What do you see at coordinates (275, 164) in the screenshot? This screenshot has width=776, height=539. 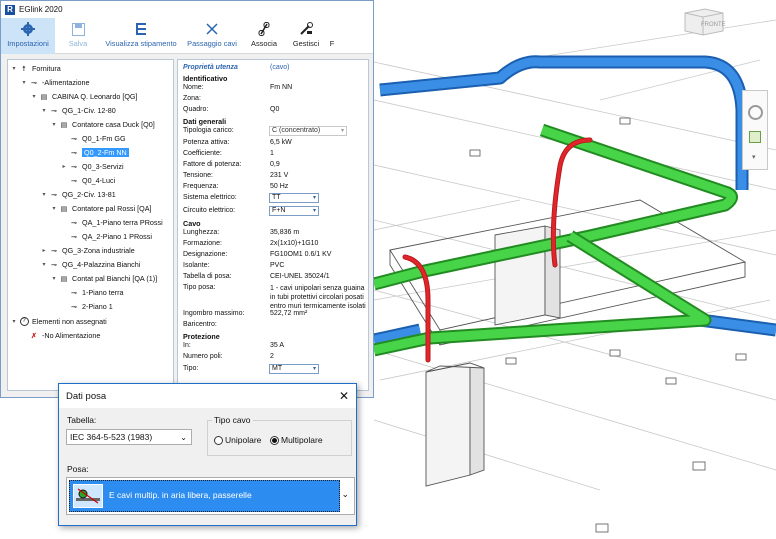 I see `prop-value: 0,9` at bounding box center [275, 164].